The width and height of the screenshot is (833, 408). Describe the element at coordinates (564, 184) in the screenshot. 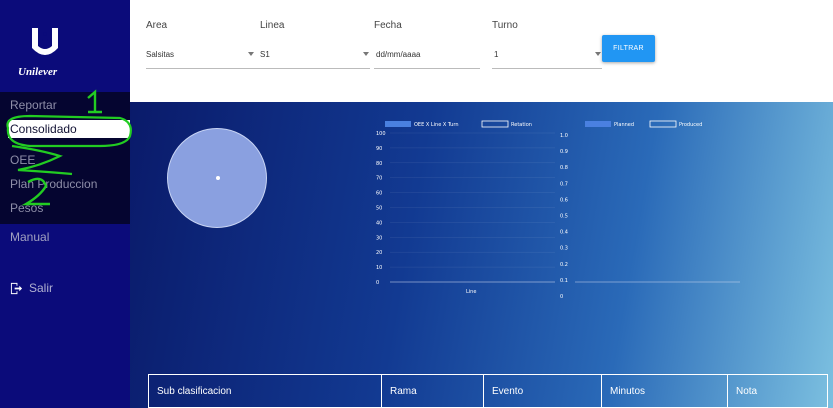

I see `chart1-y2-tick-label: 0.7` at that location.